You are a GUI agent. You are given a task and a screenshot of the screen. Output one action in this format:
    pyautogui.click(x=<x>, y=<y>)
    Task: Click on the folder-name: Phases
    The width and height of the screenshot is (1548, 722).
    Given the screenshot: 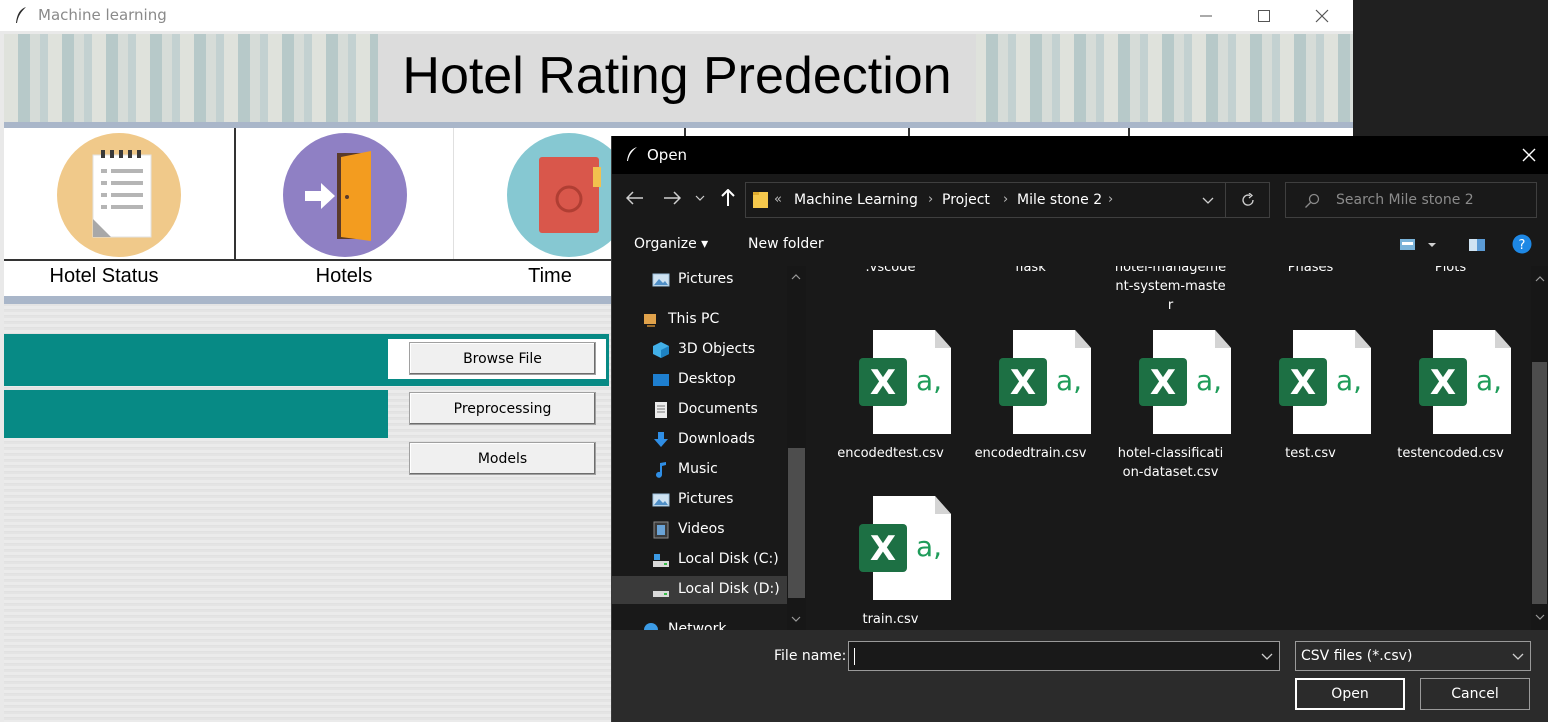 What is the action you would take?
    pyautogui.click(x=1310, y=270)
    